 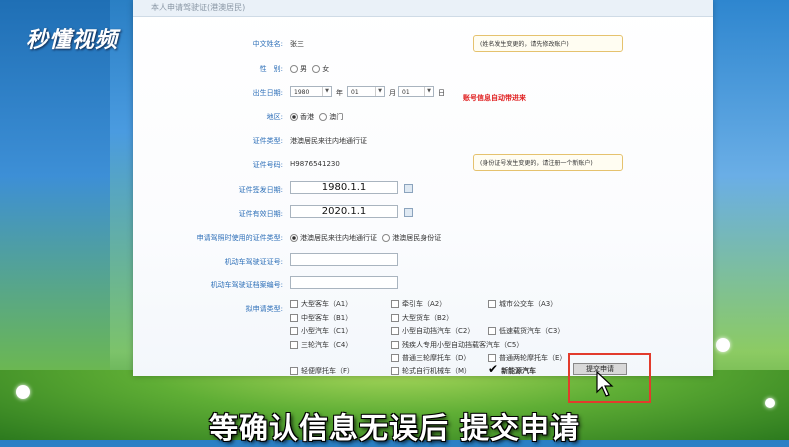 What do you see at coordinates (323, 117) in the screenshot?
I see `region-macau-radio` at bounding box center [323, 117].